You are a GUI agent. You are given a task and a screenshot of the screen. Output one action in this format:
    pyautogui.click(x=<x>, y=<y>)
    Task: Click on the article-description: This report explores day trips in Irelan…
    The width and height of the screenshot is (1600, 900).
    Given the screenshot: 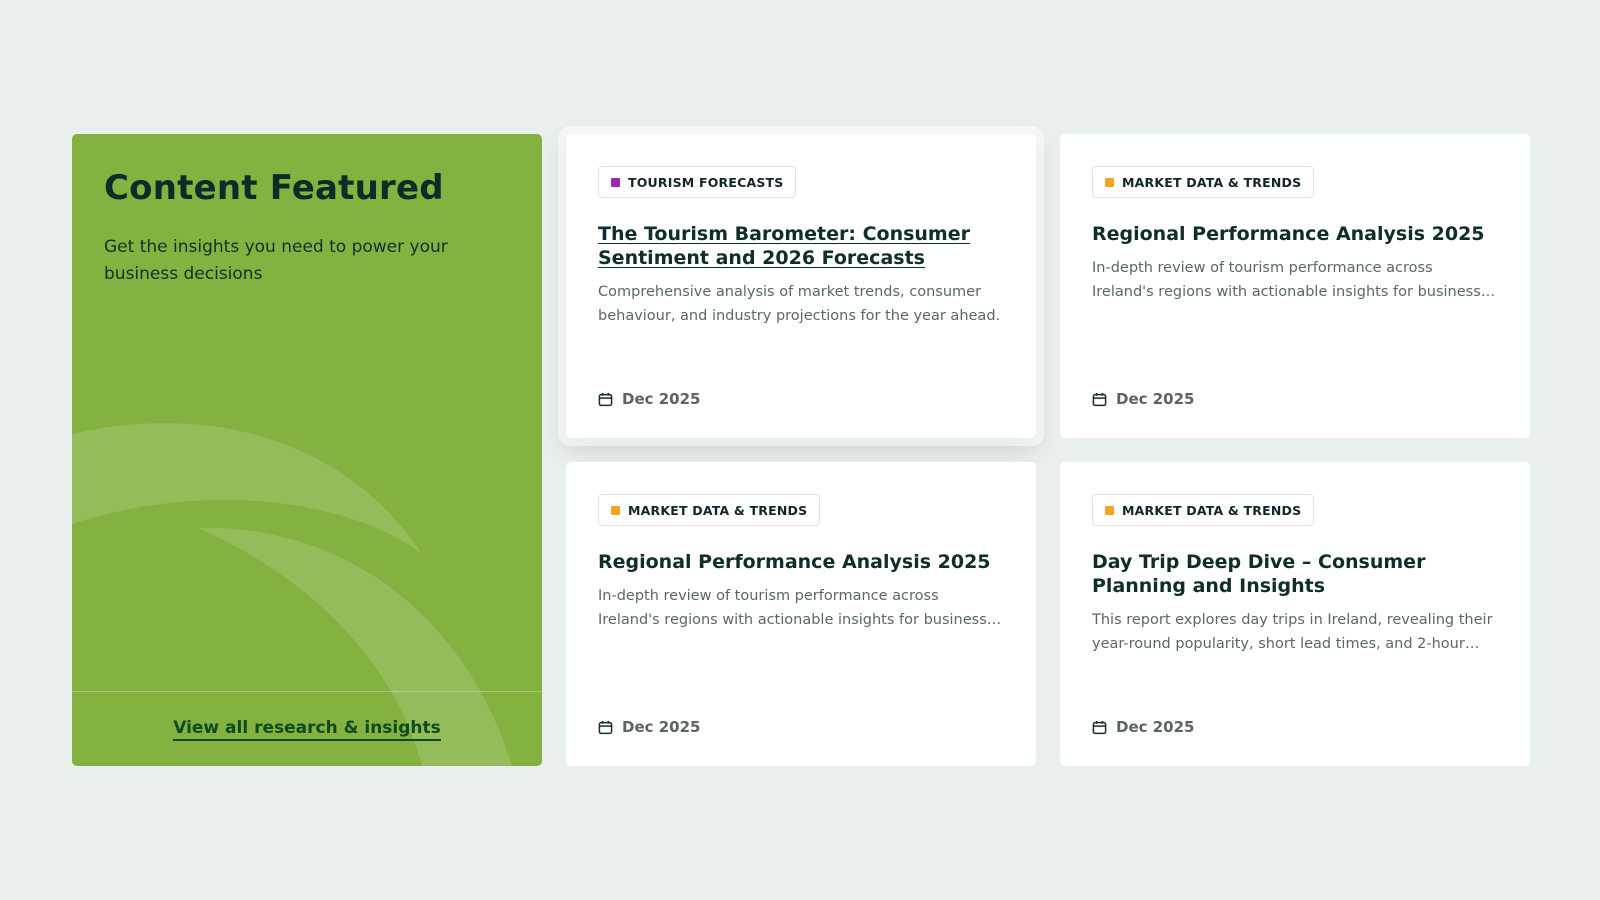 What is the action you would take?
    pyautogui.click(x=1292, y=632)
    